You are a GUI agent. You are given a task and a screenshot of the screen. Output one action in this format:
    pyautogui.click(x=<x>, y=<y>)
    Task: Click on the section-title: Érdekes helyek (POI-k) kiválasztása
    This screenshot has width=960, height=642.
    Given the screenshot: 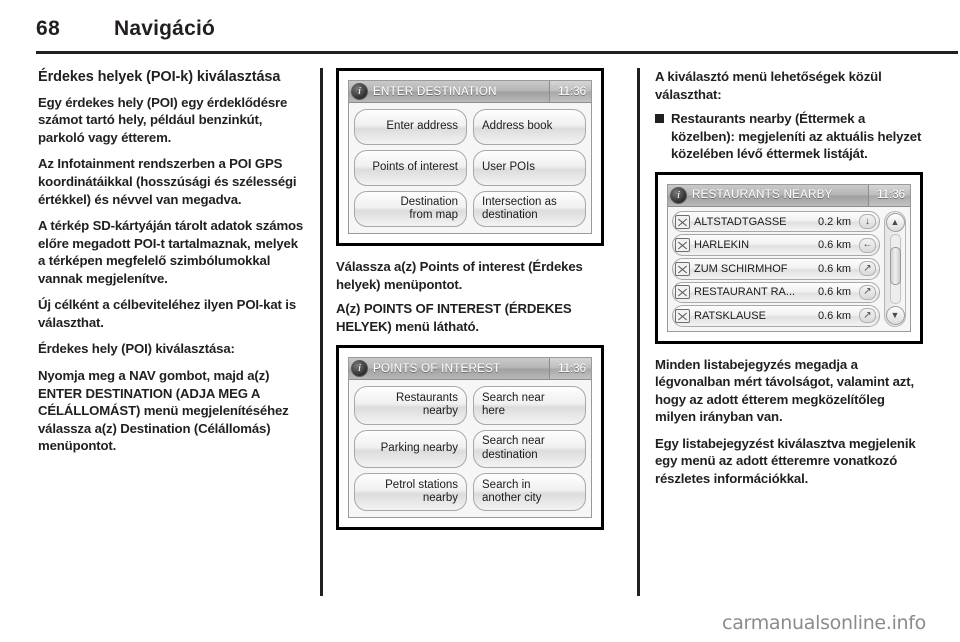 What is the action you would take?
    pyautogui.click(x=159, y=77)
    